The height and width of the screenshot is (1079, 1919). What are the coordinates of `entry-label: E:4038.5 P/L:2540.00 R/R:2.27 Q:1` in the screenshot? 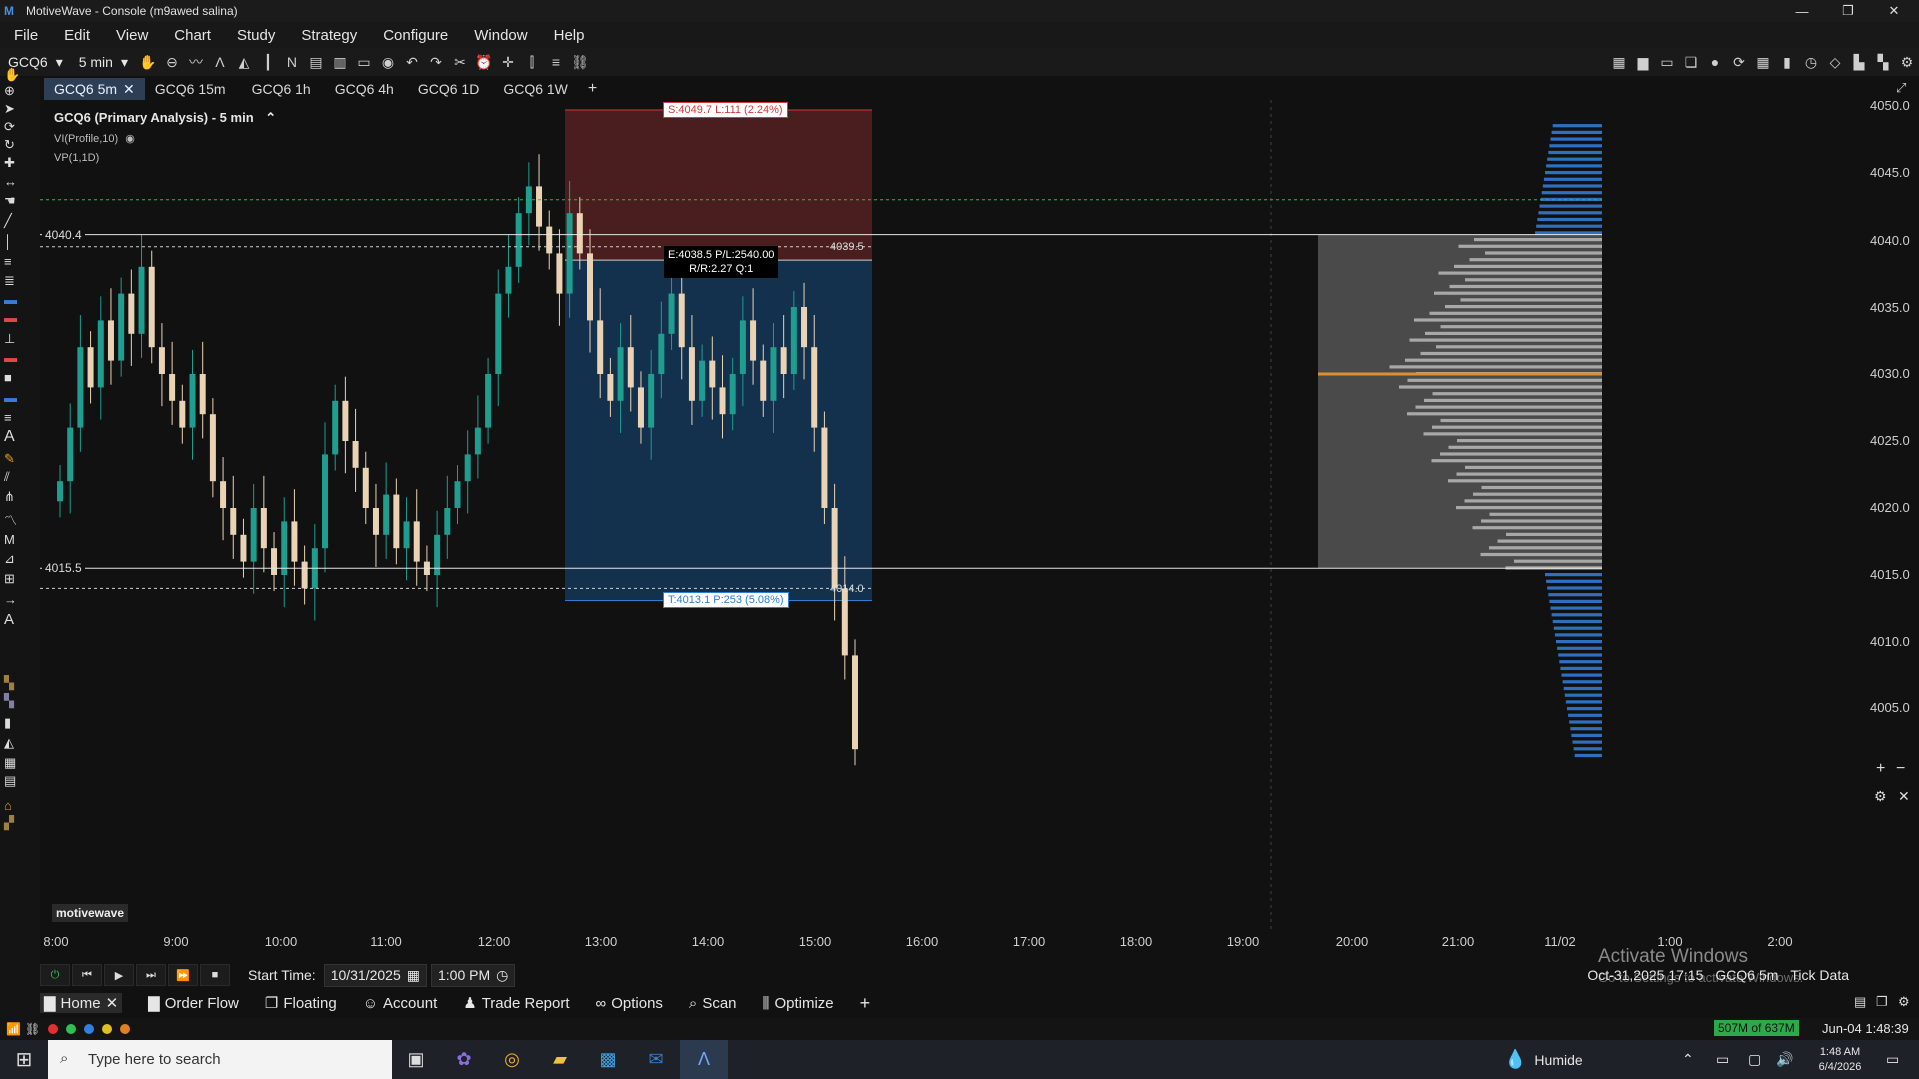 It's located at (721, 262).